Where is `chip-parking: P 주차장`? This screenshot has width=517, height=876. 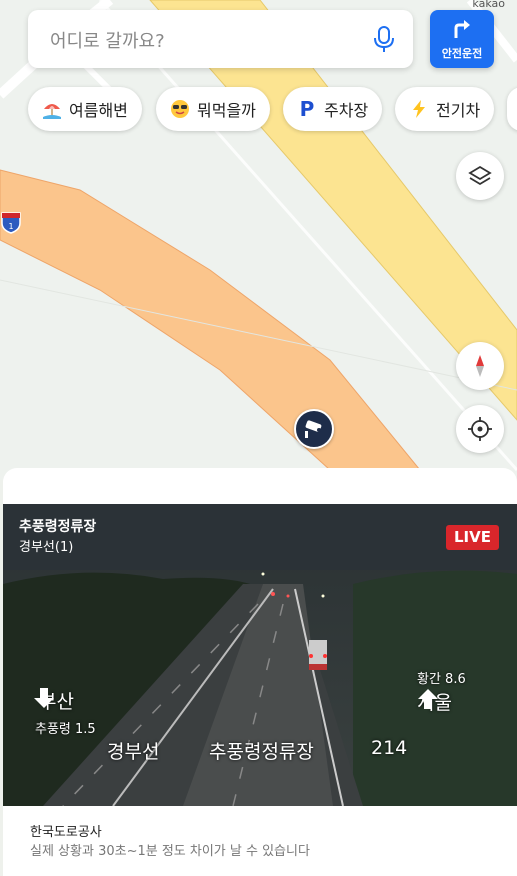 chip-parking: P 주차장 is located at coordinates (333, 109).